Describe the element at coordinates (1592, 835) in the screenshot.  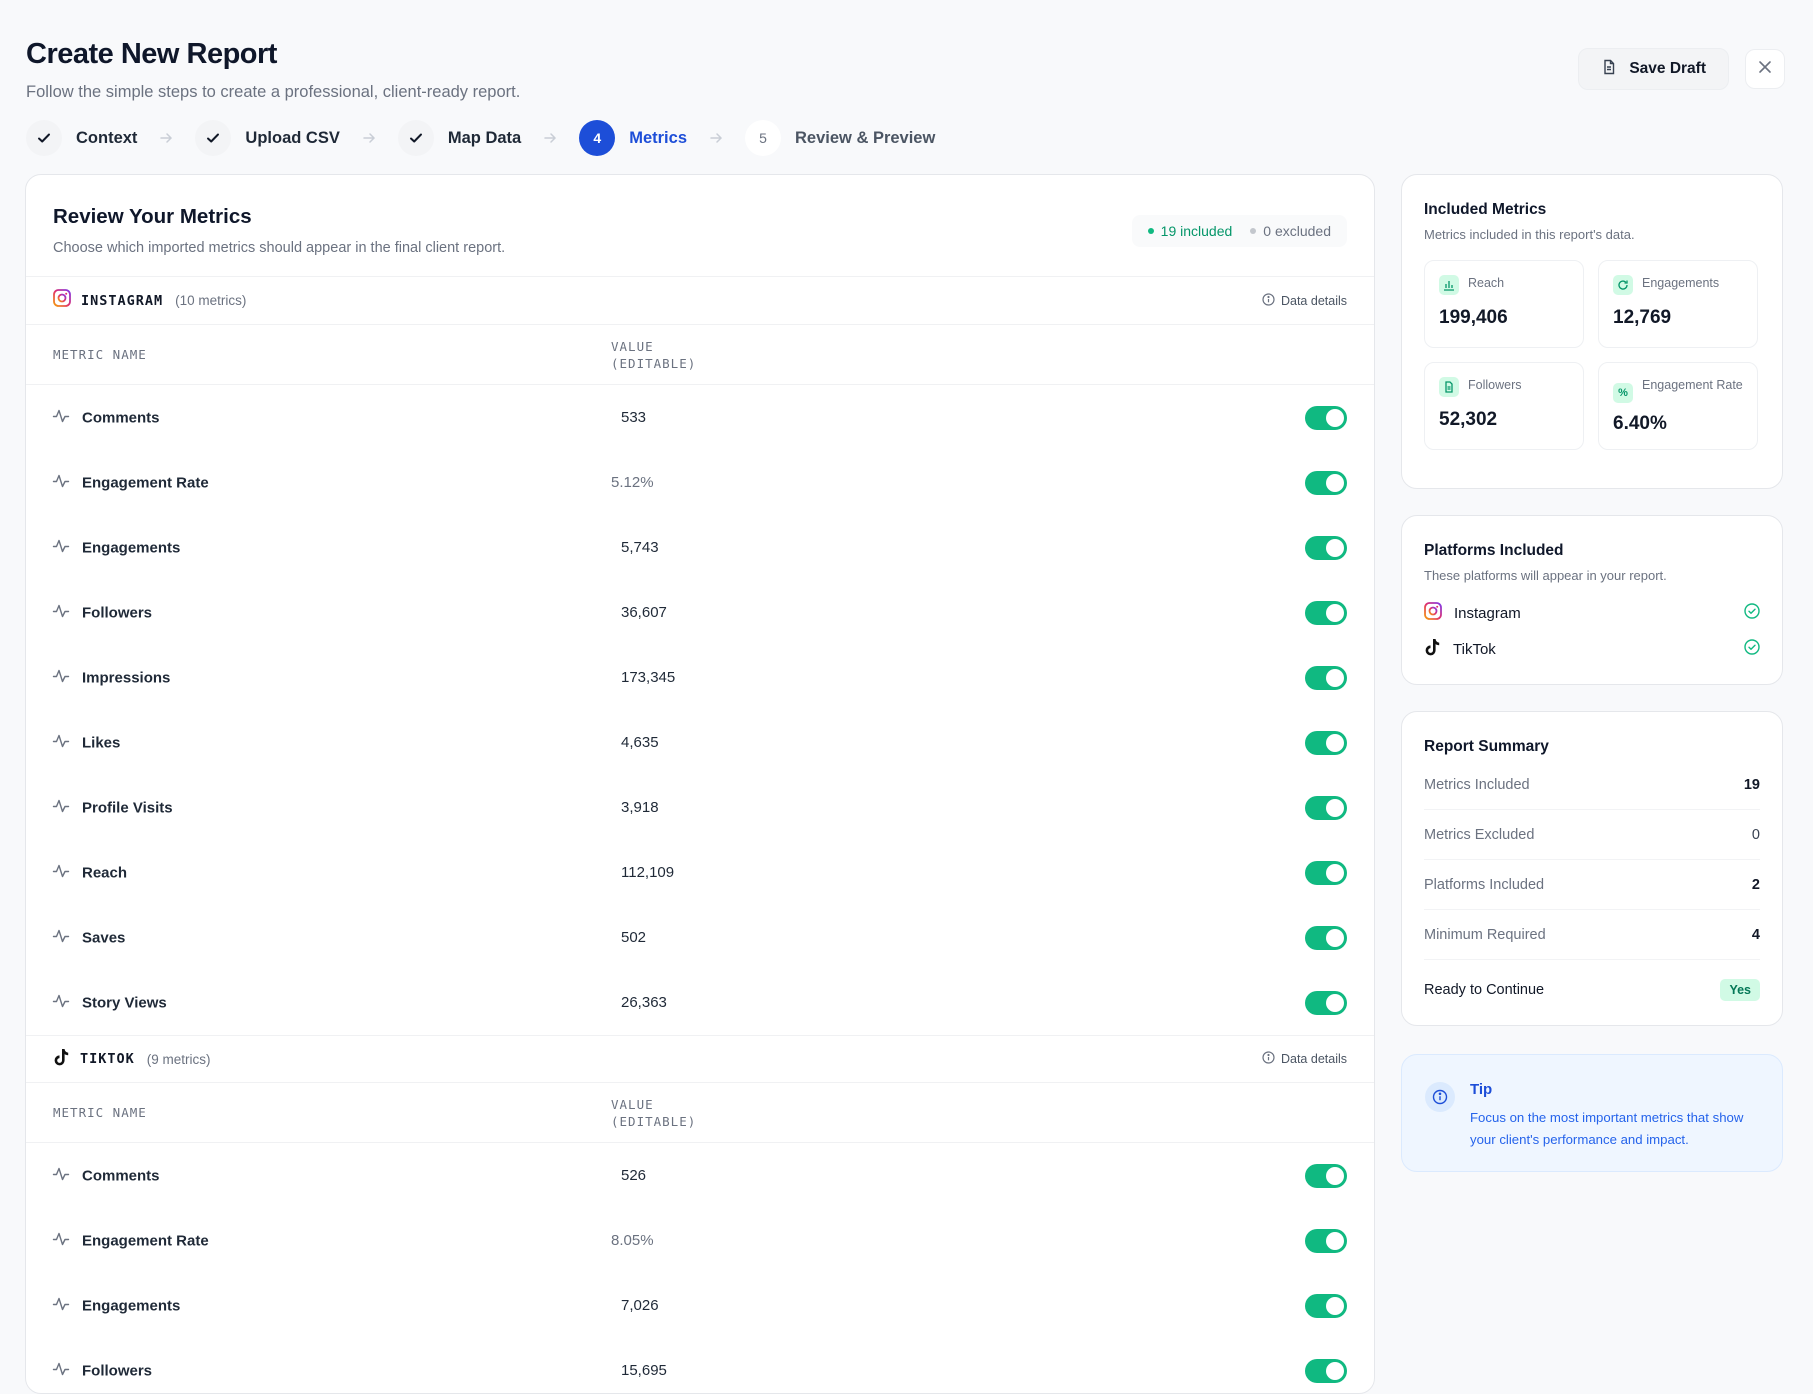
I see `summary-row-metrics-excluded: Metrics Excluded 0` at that location.